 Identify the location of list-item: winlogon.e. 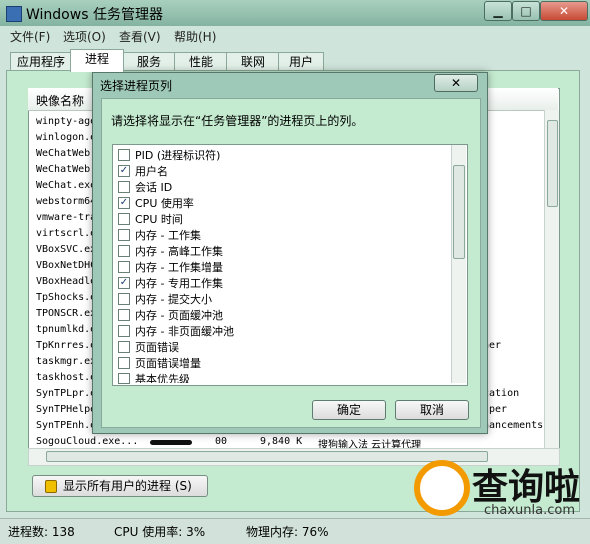
(66, 137).